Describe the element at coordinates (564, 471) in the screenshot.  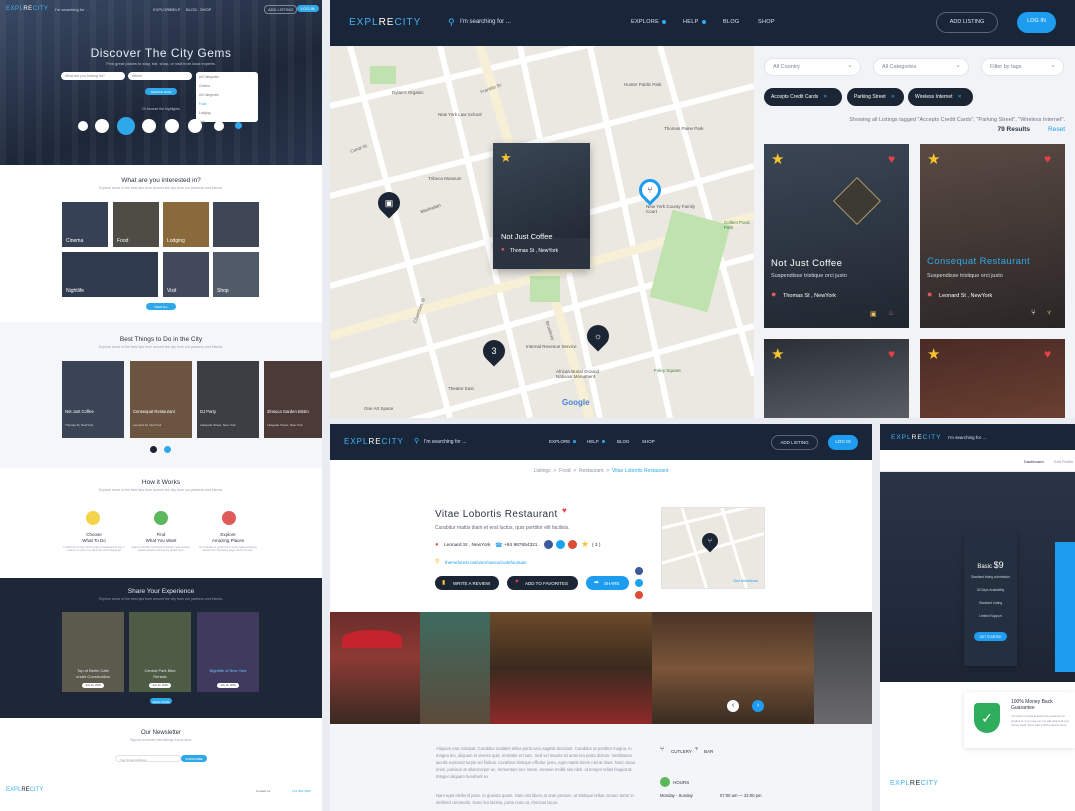
I see `breadcrumb-item: Food` at that location.